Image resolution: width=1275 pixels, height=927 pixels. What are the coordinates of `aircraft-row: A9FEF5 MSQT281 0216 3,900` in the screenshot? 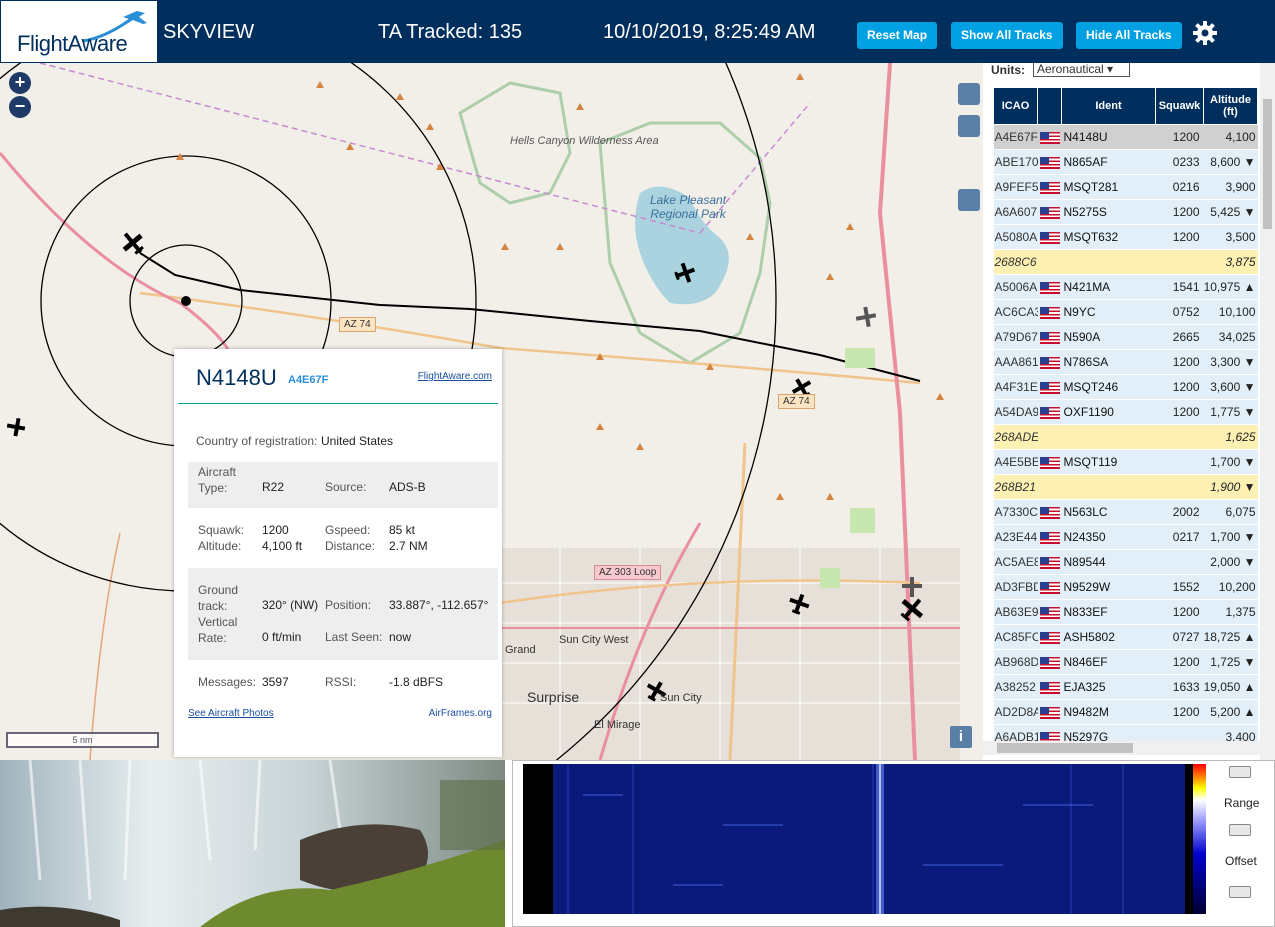 It's located at (1125, 187).